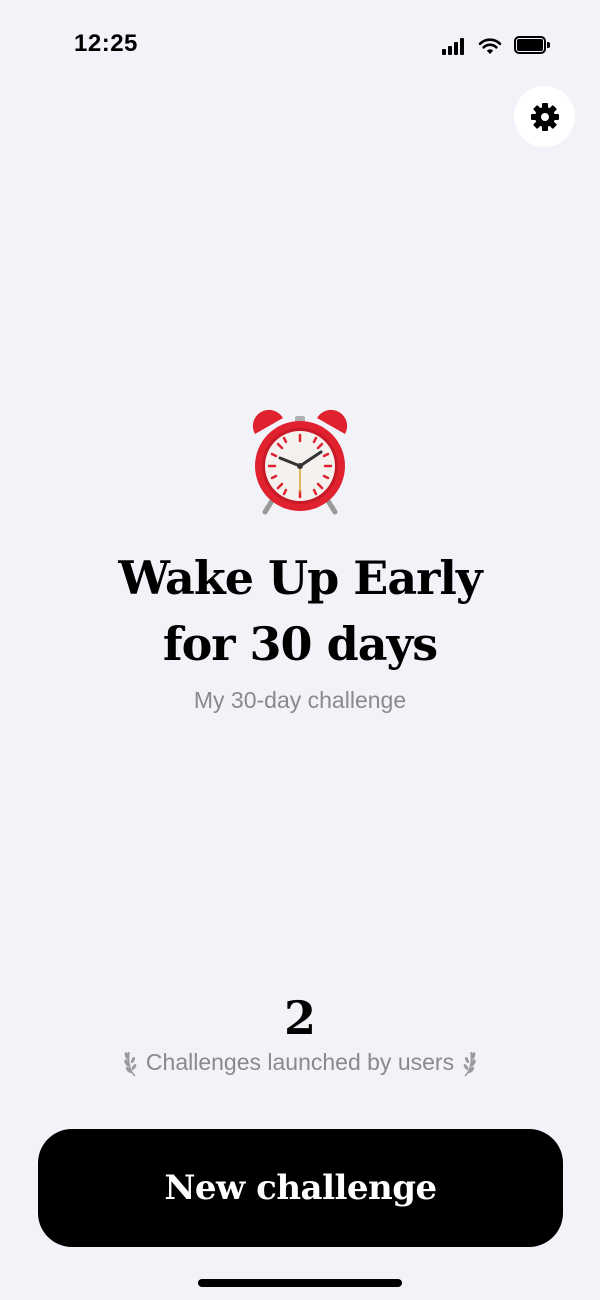  What do you see at coordinates (300, 644) in the screenshot?
I see `challenge-title-line2: for 30 days` at bounding box center [300, 644].